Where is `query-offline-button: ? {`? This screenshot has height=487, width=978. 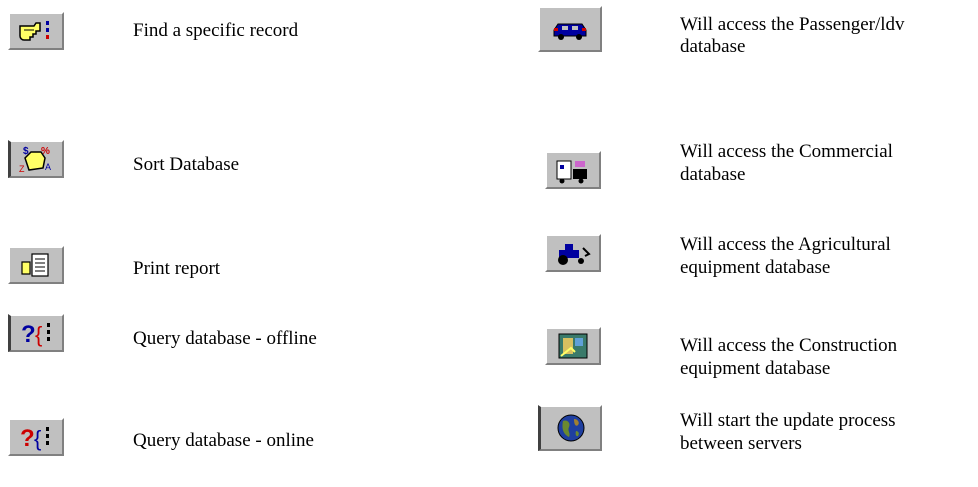
query-offline-button: ? { is located at coordinates (36, 333).